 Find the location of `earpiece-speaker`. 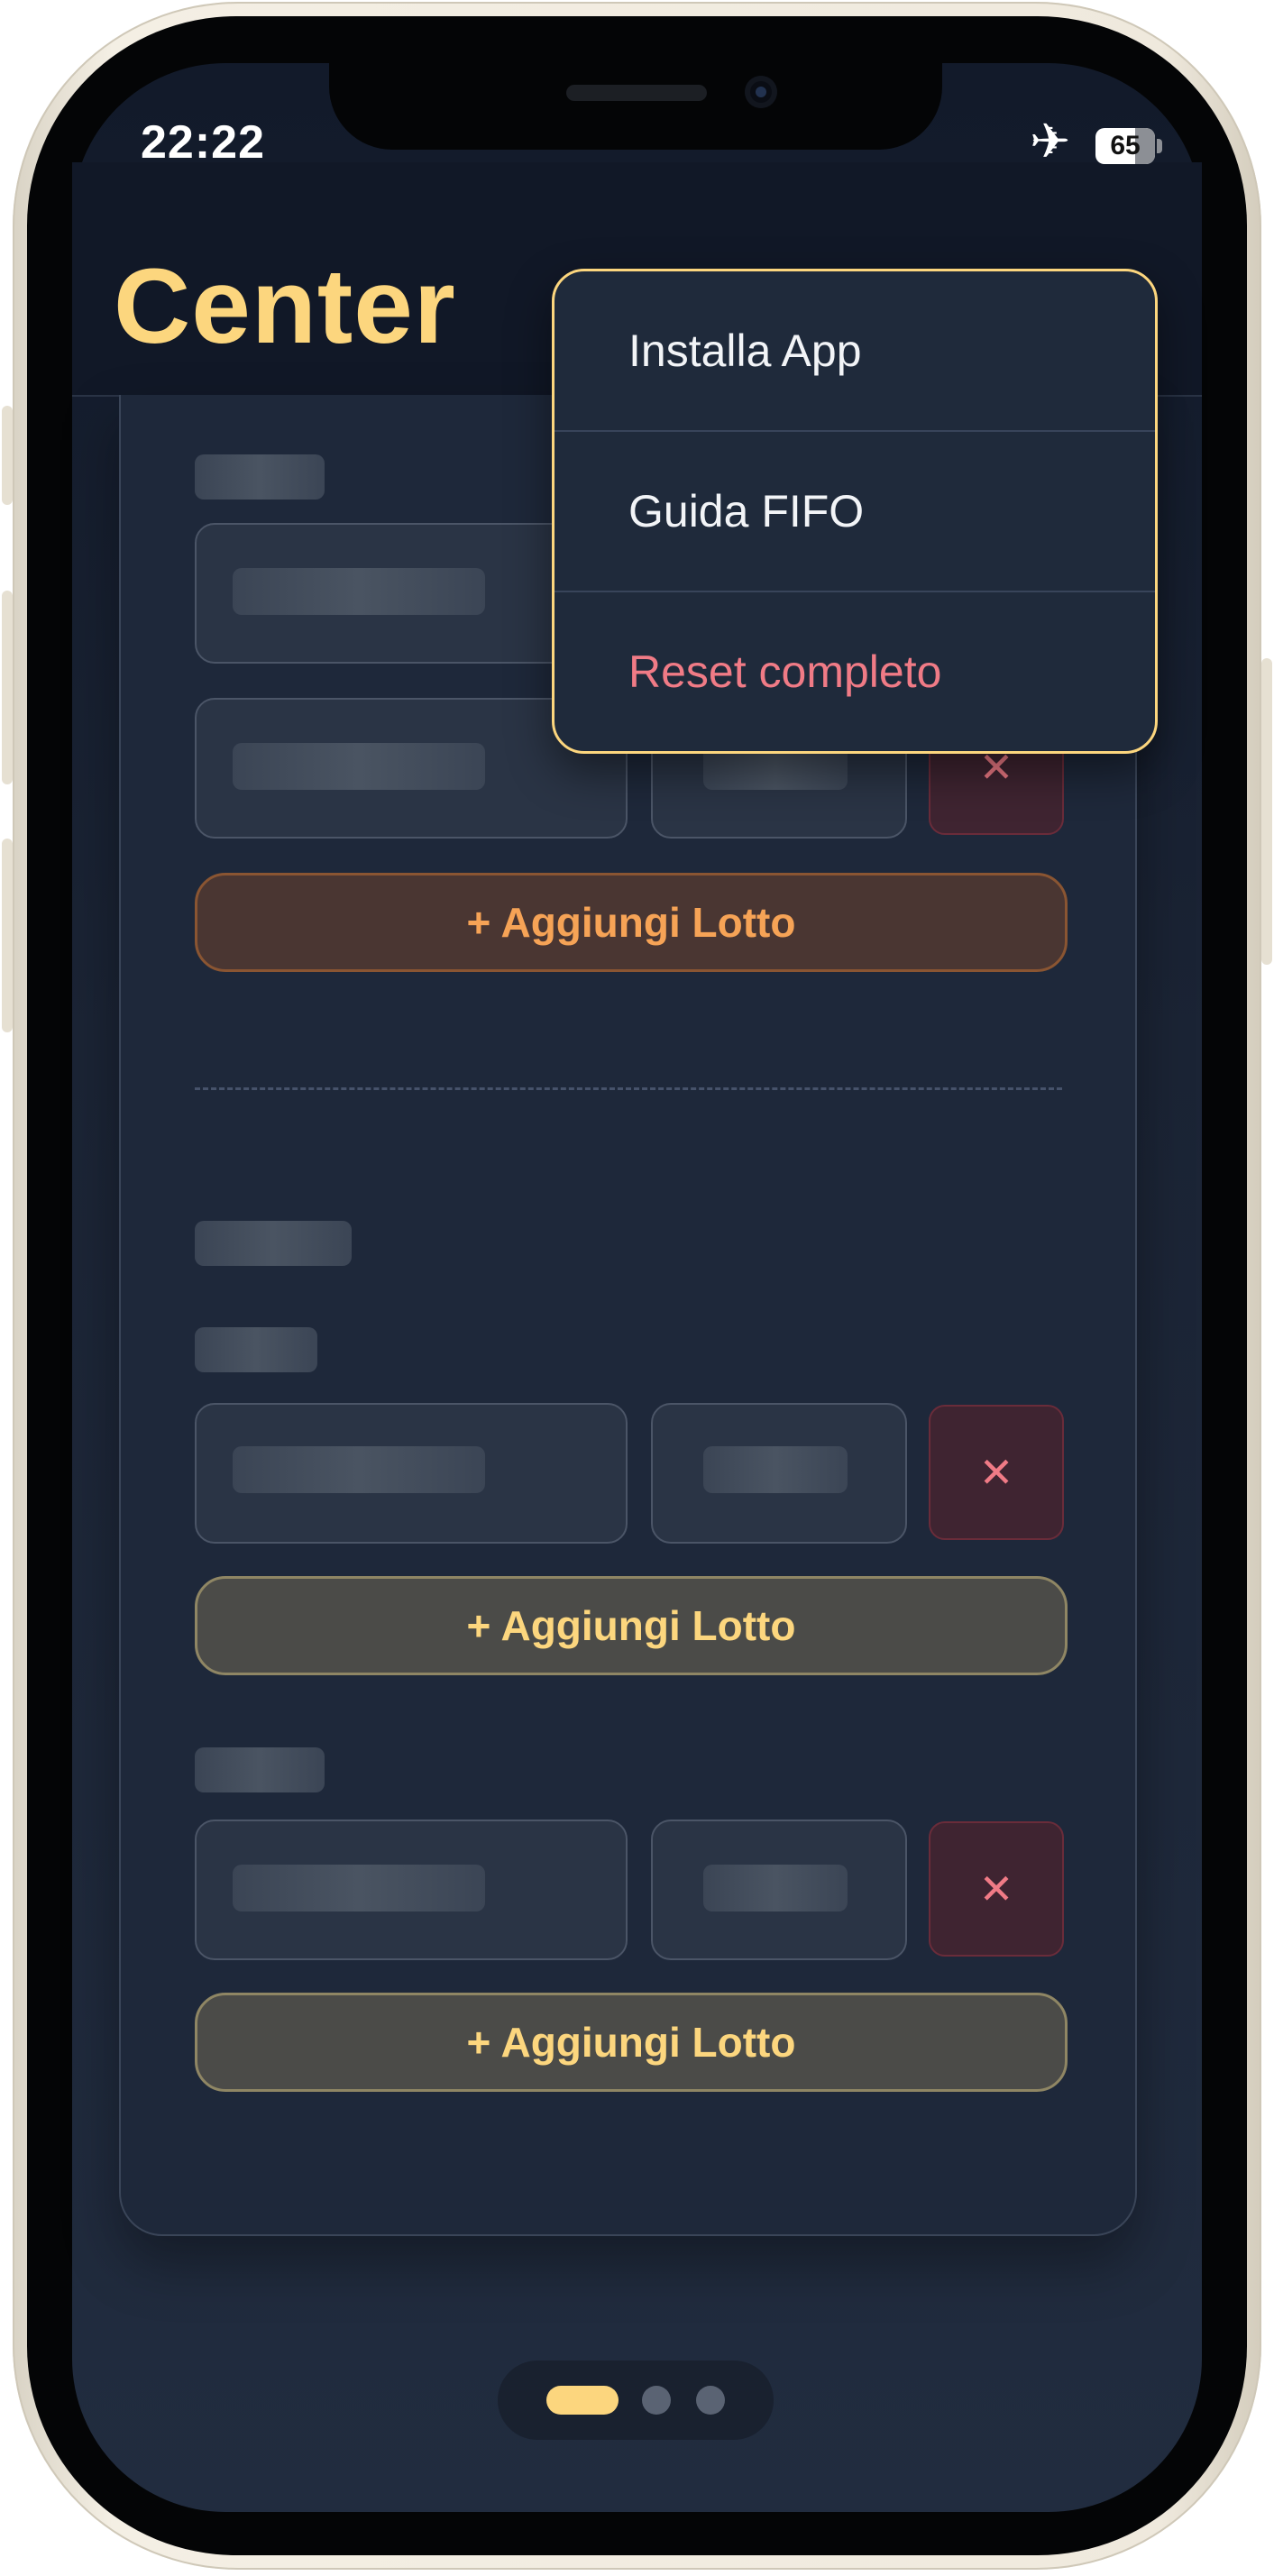

earpiece-speaker is located at coordinates (636, 93).